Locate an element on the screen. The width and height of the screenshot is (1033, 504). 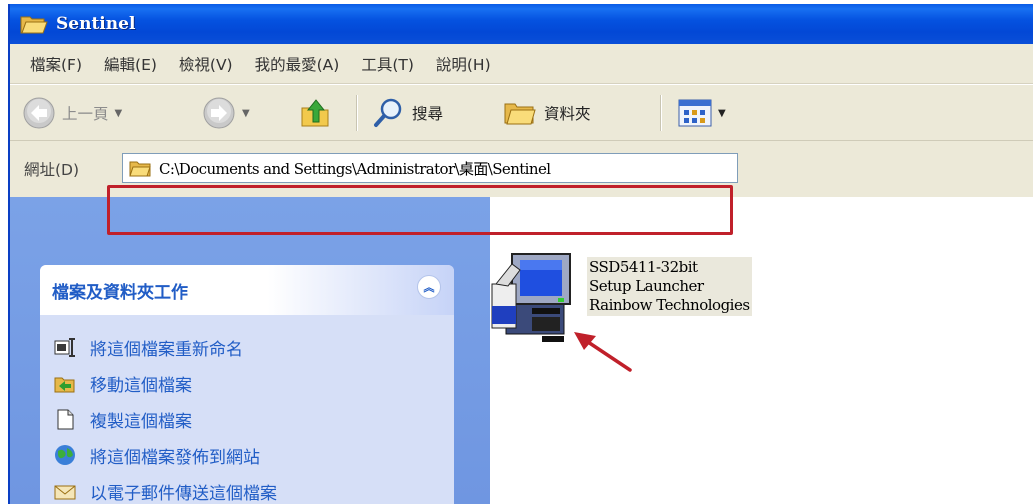
collapse-chevron-icon: ︽ is located at coordinates (429, 287).